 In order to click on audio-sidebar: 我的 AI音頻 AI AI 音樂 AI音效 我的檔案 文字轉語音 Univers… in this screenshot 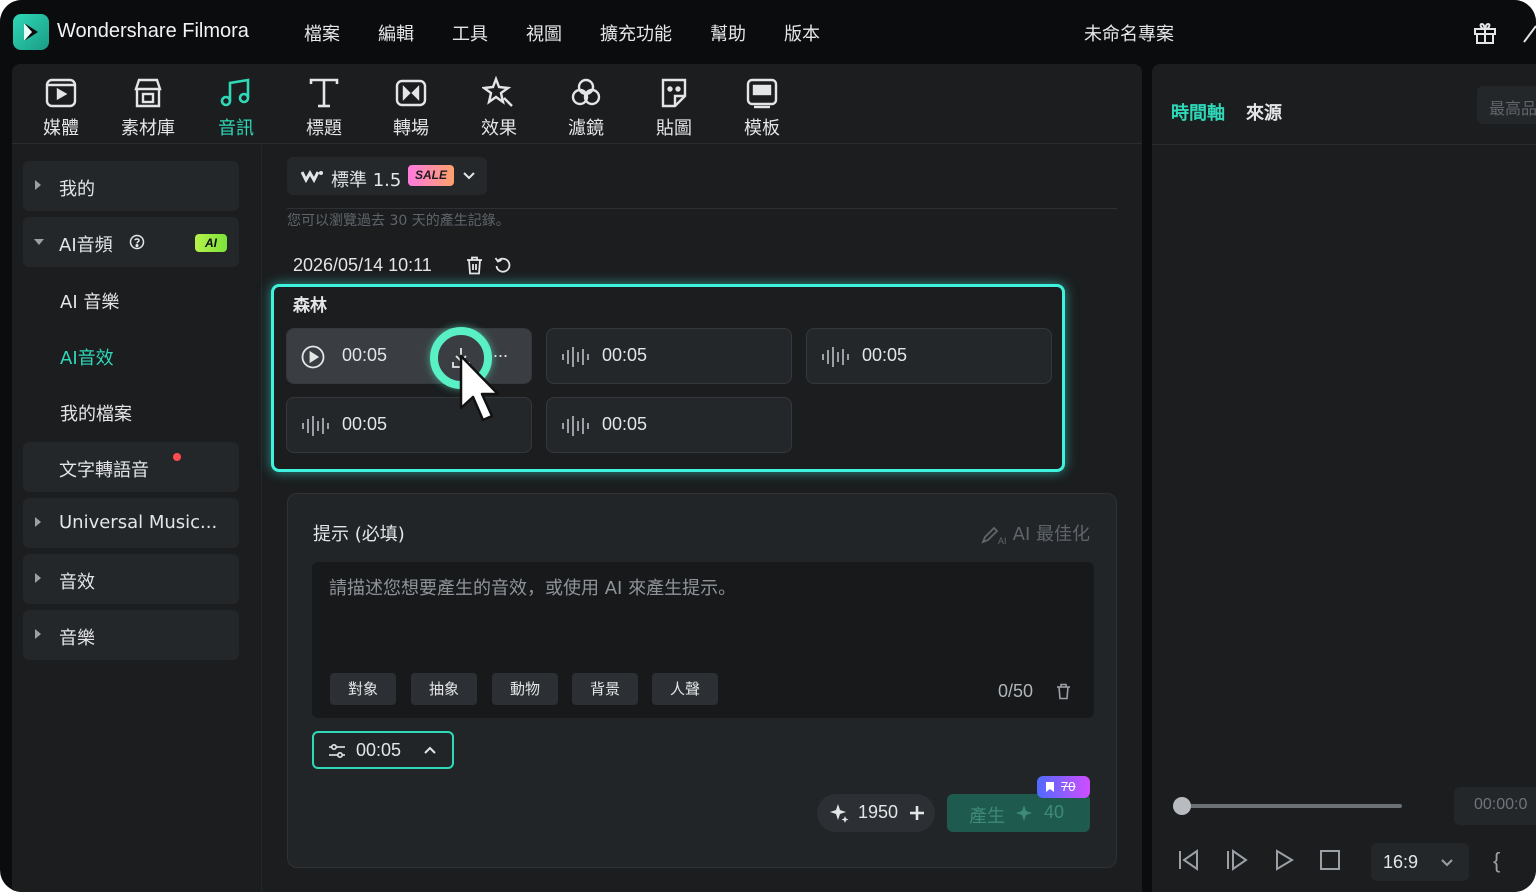, I will do `click(137, 518)`.